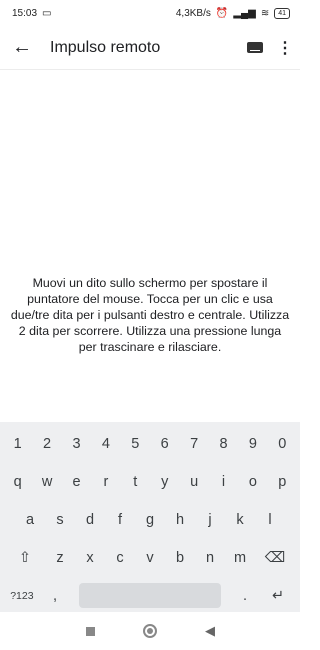 The image size is (320, 650). Describe the element at coordinates (76, 482) in the screenshot. I see `key-e: e` at that location.